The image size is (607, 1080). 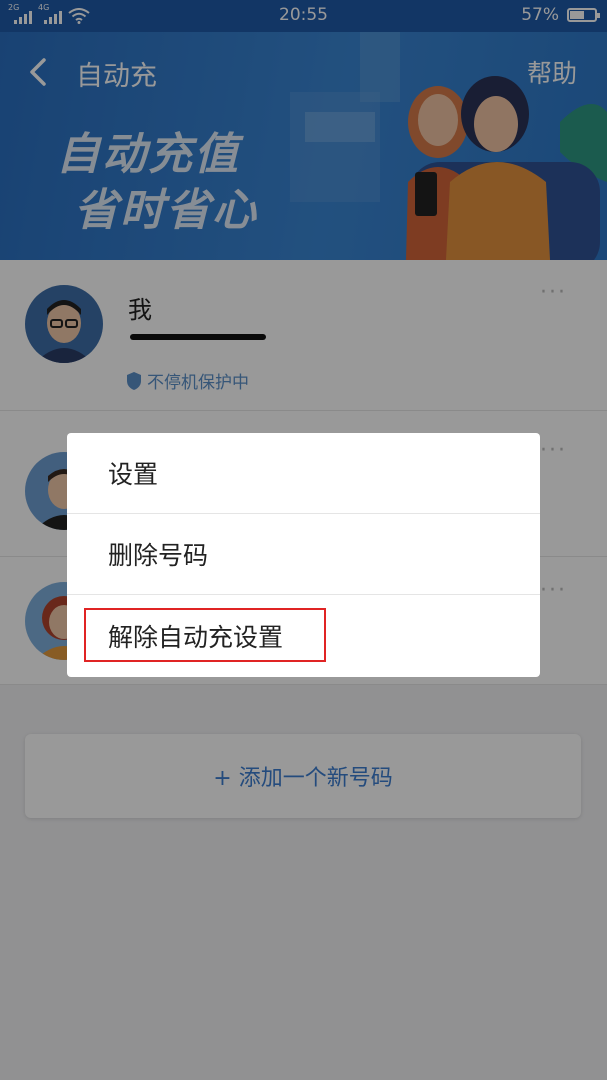 I want to click on menu-item-label: 删除号码, so click(x=158, y=555).